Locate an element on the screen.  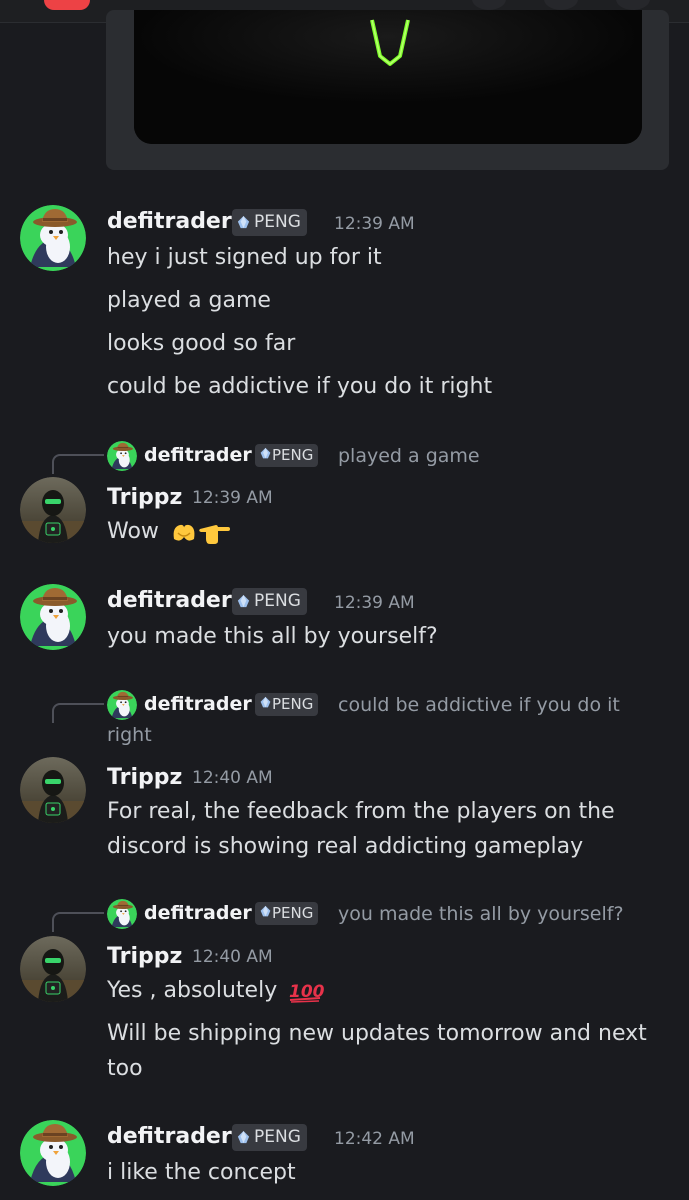
pointing-hand-emoji is located at coordinates (214, 534).